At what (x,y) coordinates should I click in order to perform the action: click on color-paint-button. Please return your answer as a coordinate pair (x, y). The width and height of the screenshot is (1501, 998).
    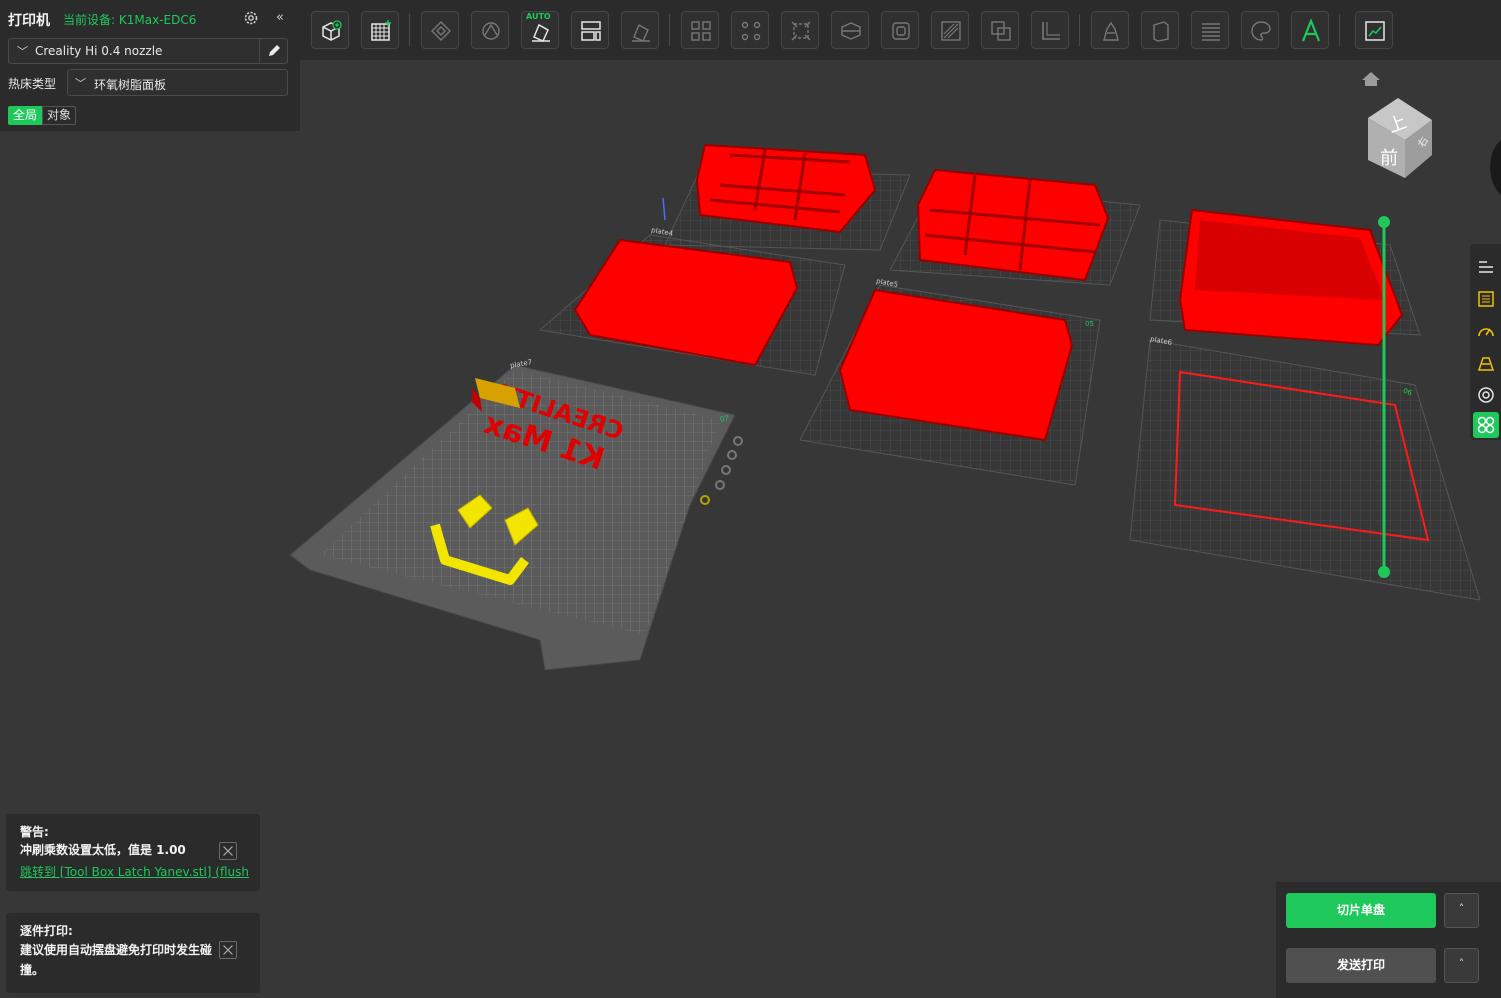
    Looking at the image, I should click on (1260, 30).